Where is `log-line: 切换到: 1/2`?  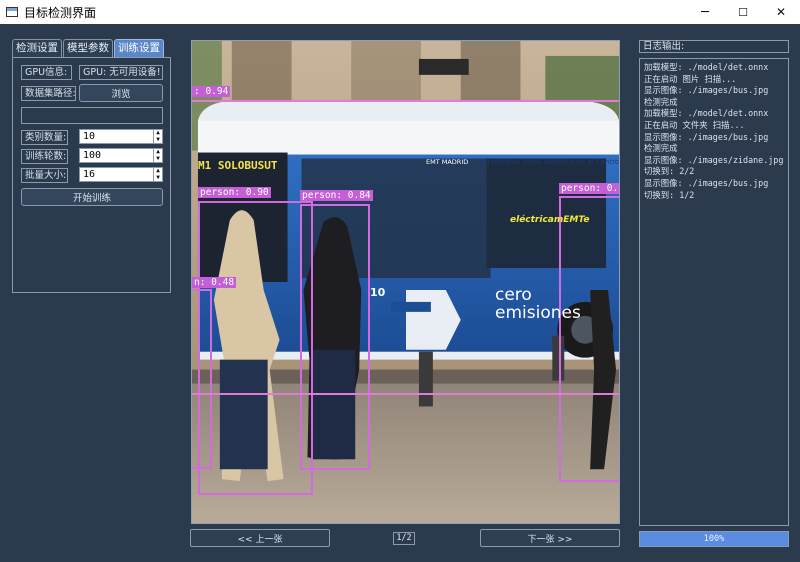
log-line: 切换到: 1/2 is located at coordinates (669, 194).